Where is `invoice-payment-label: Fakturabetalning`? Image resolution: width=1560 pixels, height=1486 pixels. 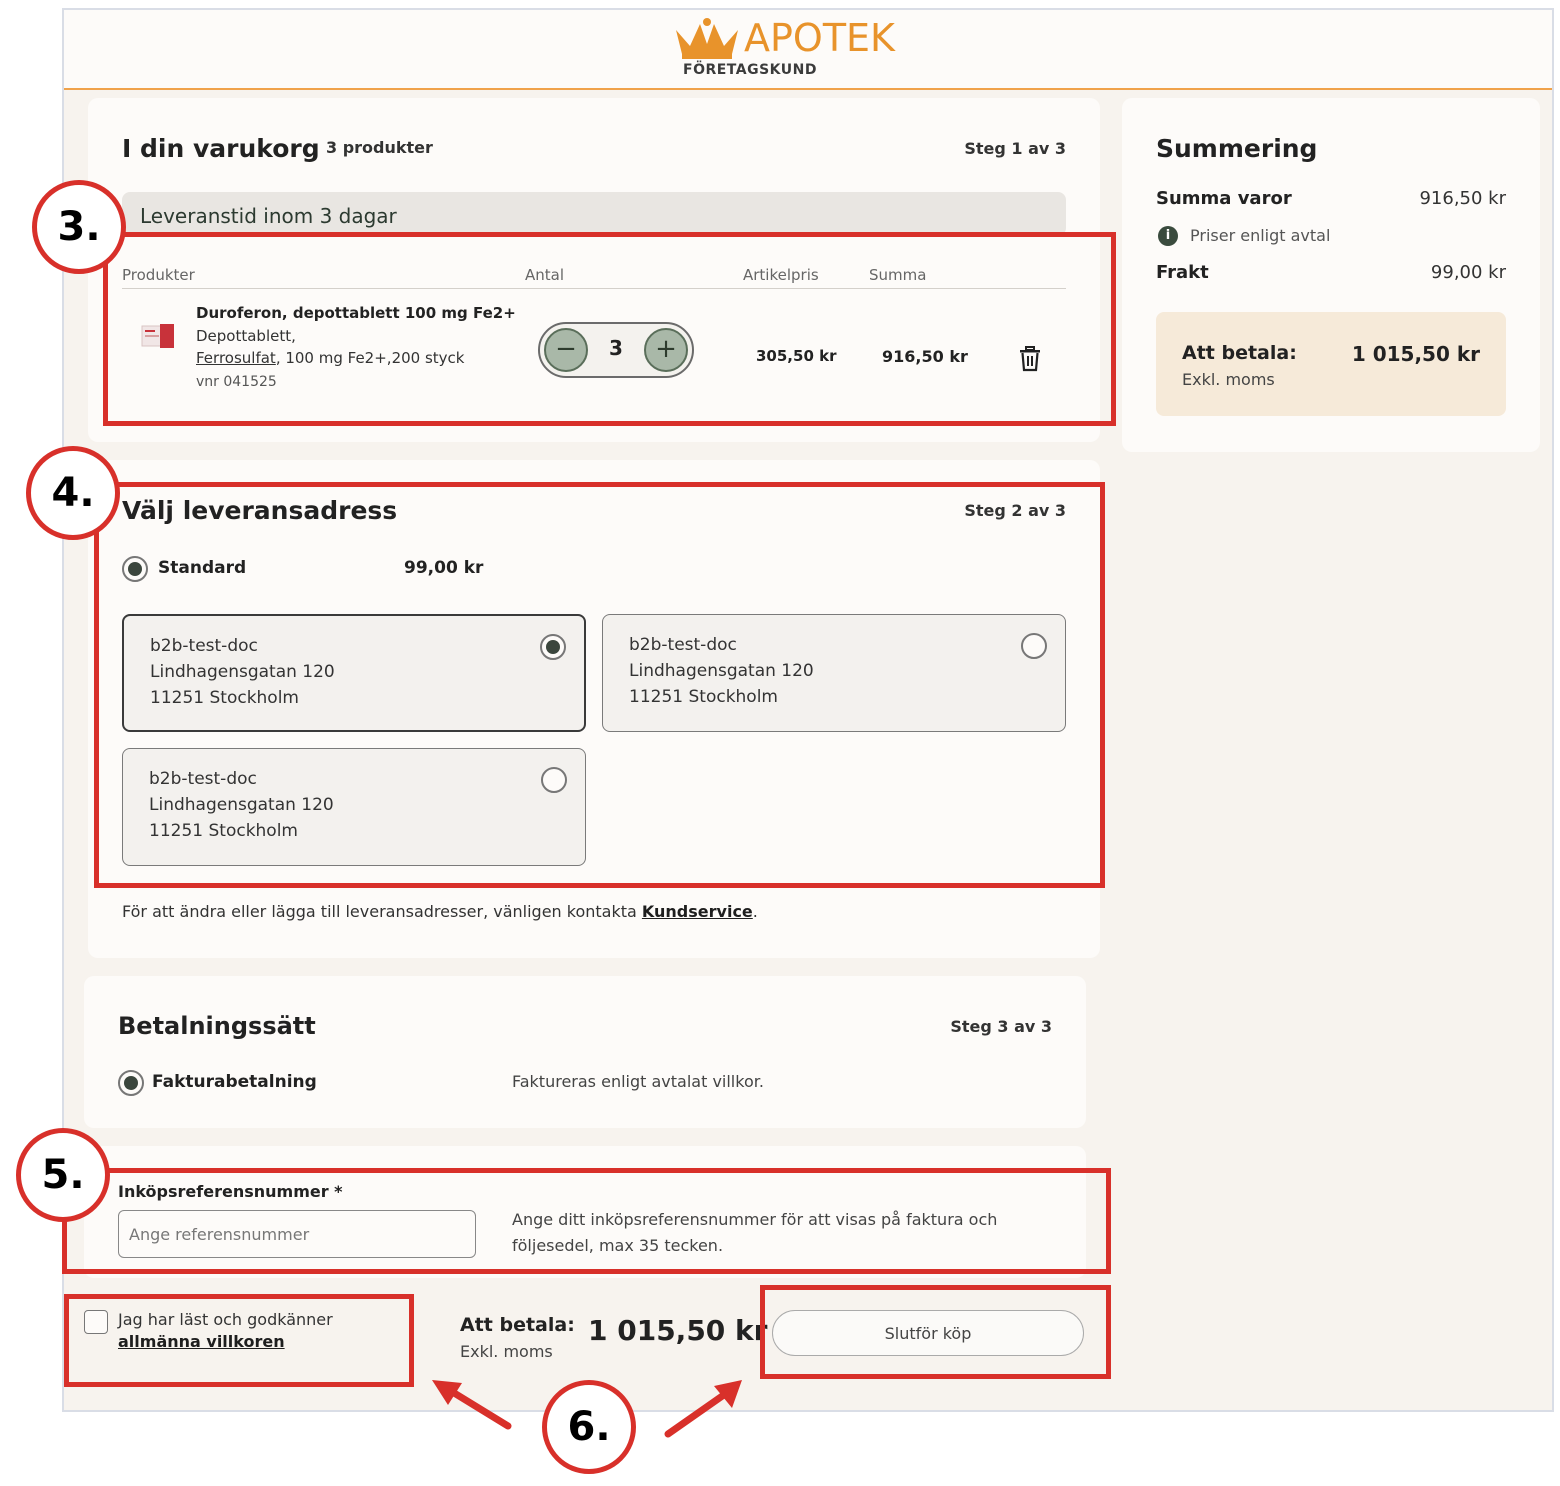 invoice-payment-label: Fakturabetalning is located at coordinates (234, 1082).